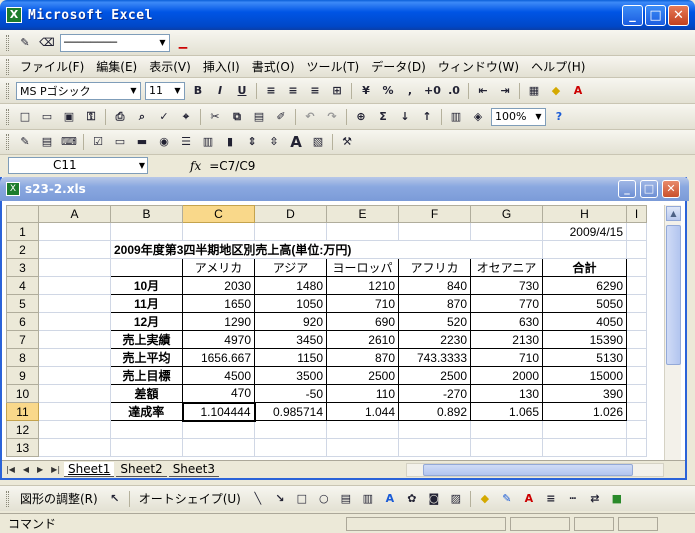 Image resolution: width=695 pixels, height=533 pixels. I want to click on column-header: H, so click(584, 214).